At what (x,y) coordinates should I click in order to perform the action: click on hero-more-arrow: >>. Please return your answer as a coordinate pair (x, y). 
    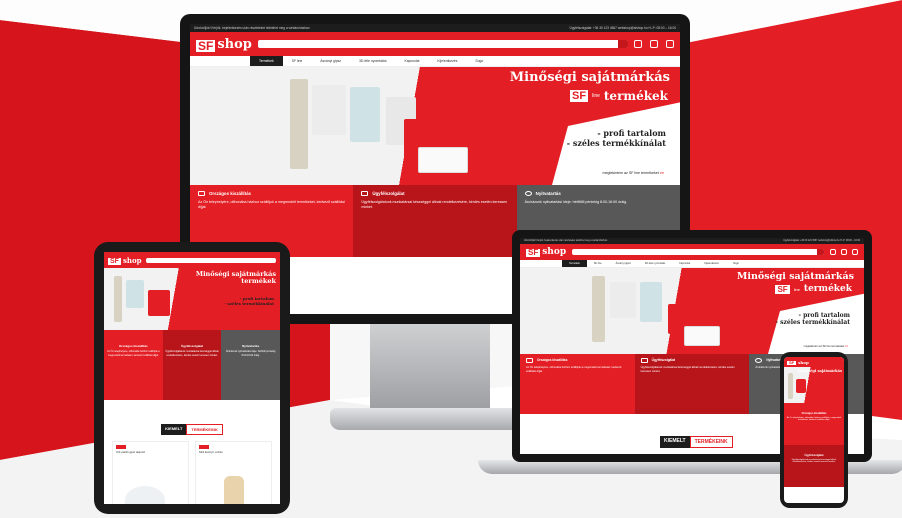
    Looking at the image, I should click on (661, 173).